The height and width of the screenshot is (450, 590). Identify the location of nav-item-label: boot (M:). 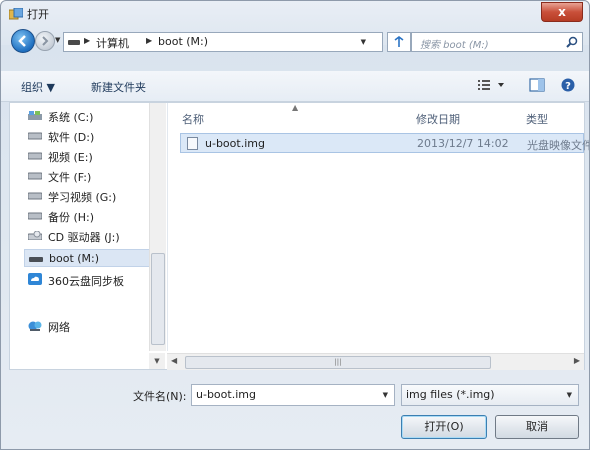
(74, 258).